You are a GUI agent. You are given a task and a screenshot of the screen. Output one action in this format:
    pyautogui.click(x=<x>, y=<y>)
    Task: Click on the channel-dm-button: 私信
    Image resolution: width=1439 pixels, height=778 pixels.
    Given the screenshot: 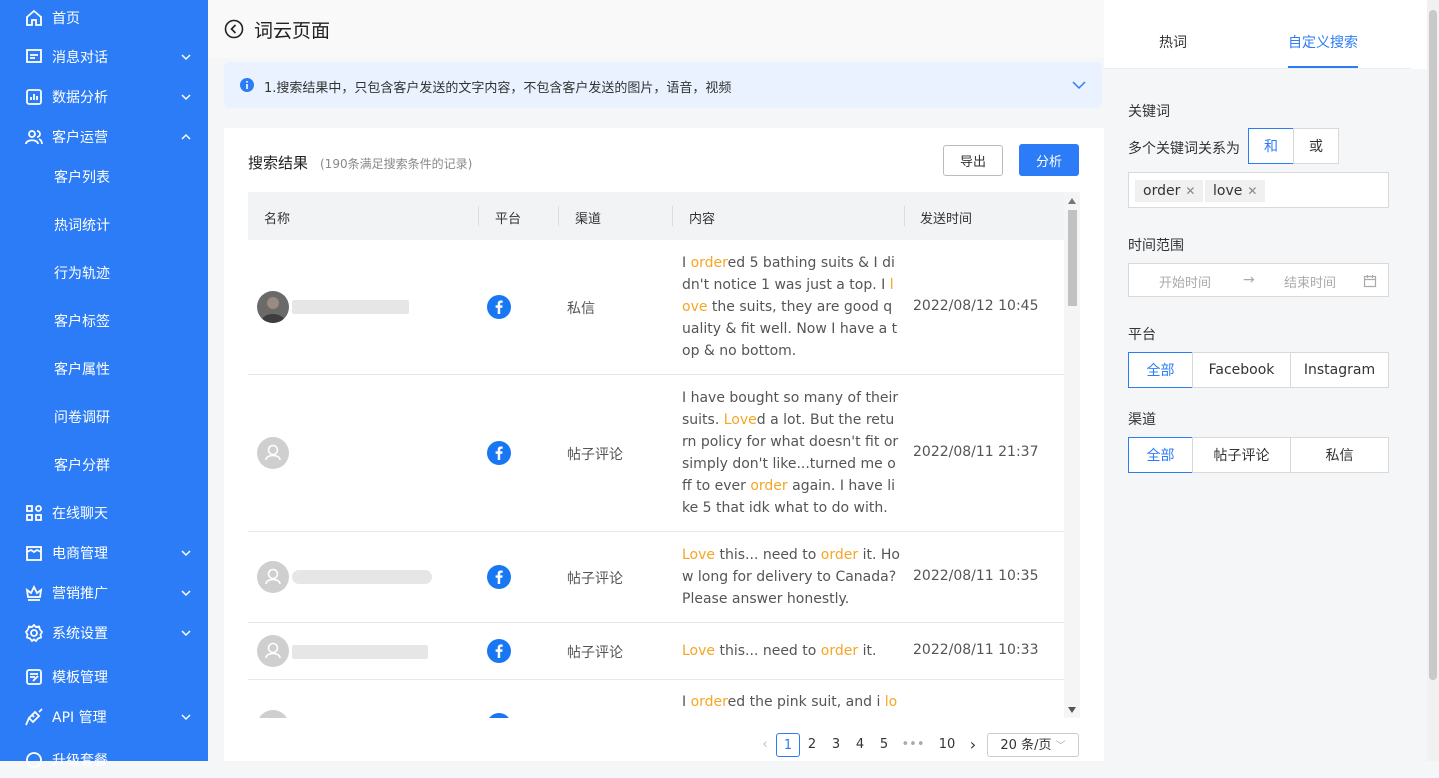 What is the action you would take?
    pyautogui.click(x=1339, y=455)
    